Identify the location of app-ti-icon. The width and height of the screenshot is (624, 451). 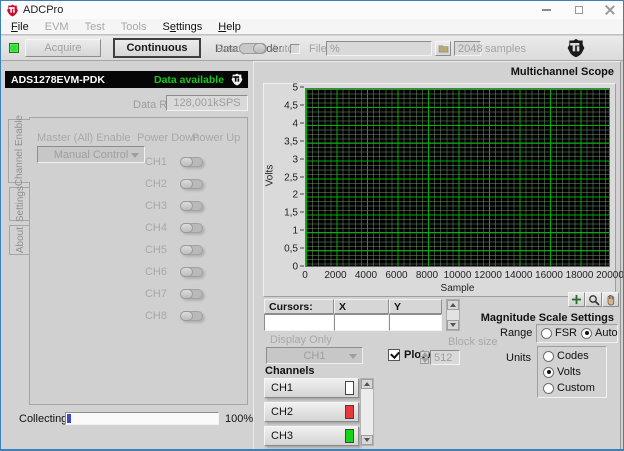
(12, 10).